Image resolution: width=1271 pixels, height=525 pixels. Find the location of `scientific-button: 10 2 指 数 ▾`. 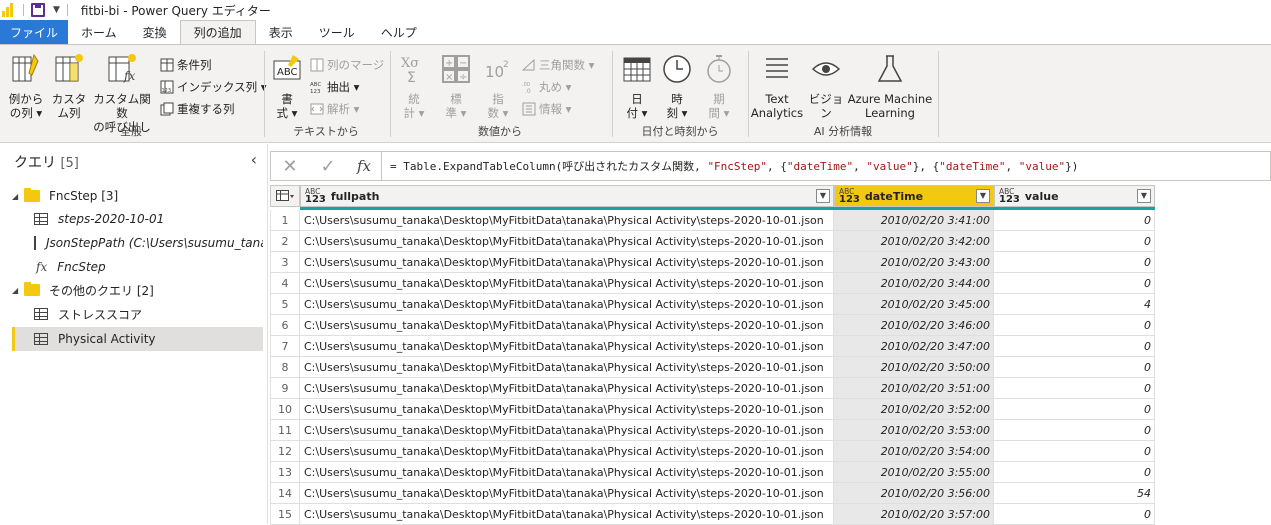

scientific-button: 10 2 指 数 ▾ is located at coordinates (498, 86).